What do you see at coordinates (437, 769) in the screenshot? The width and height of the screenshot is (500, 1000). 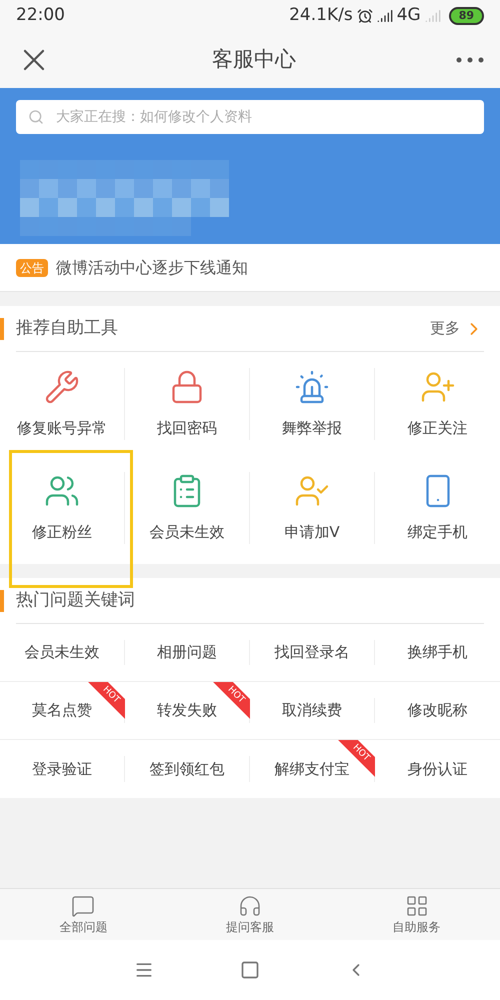 I see `keyword-item: 身份认证` at bounding box center [437, 769].